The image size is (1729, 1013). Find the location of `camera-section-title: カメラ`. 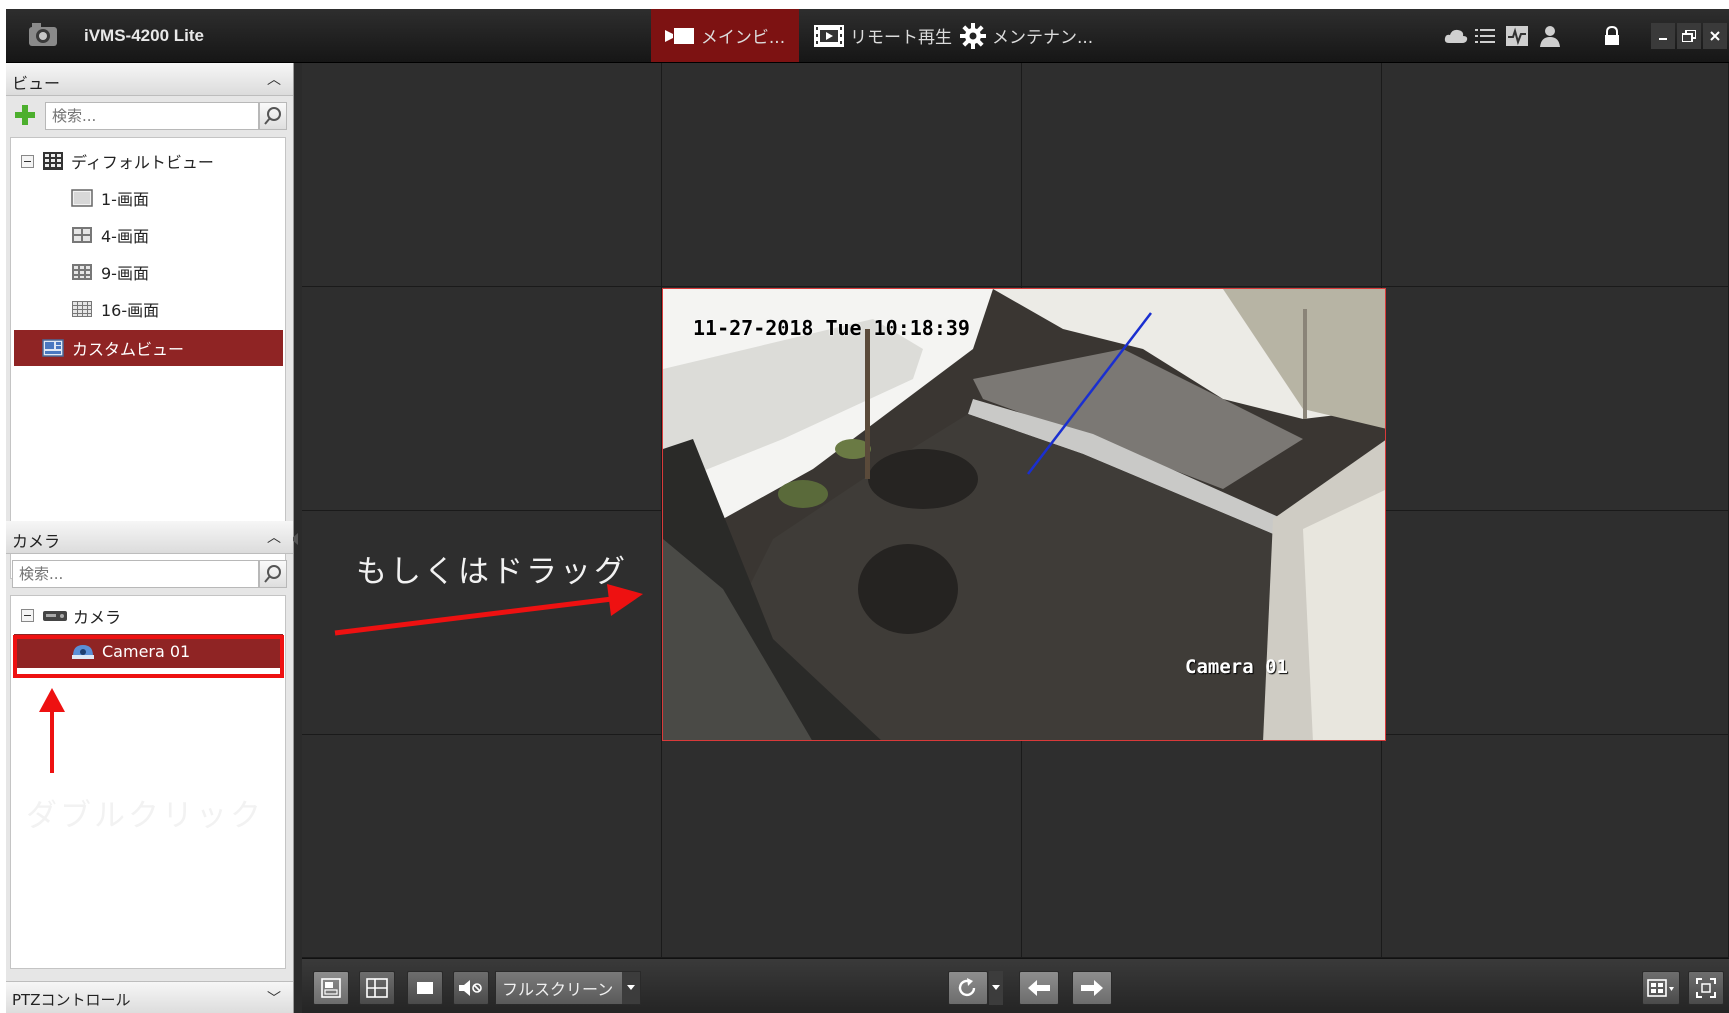

camera-section-title: カメラ is located at coordinates (36, 541).